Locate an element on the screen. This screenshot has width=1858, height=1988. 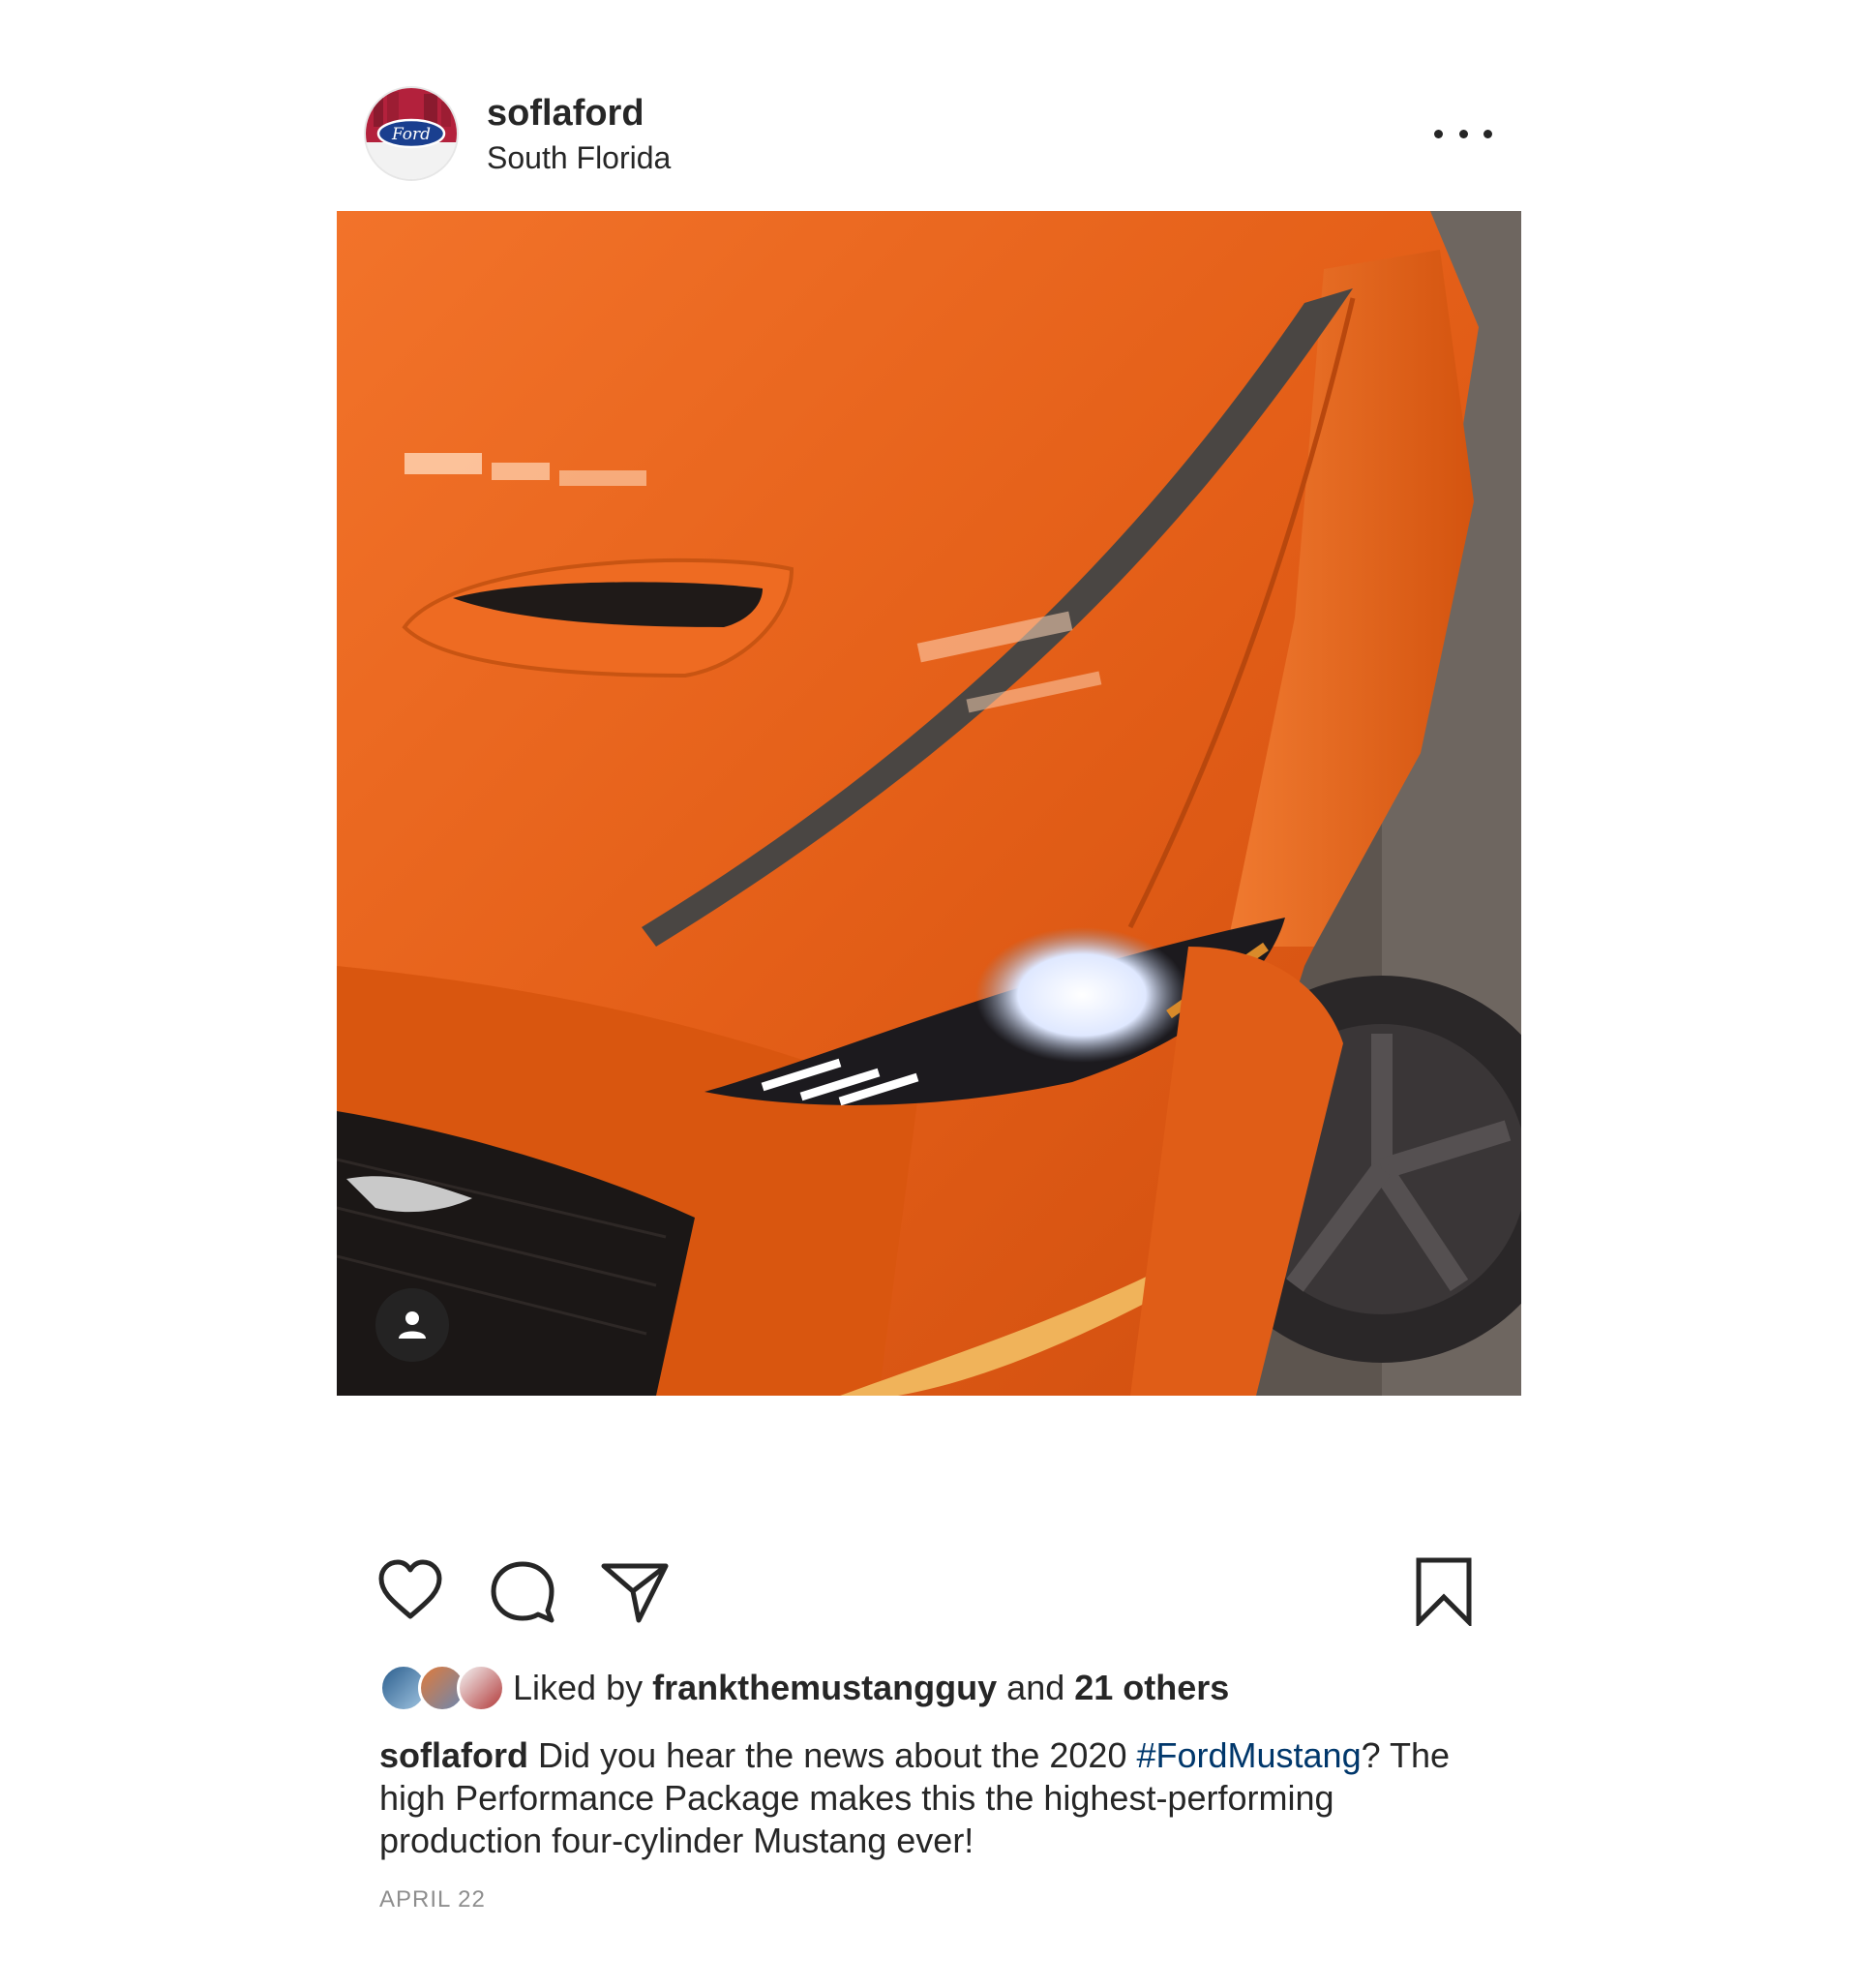
action-bar is located at coordinates (927, 1592).